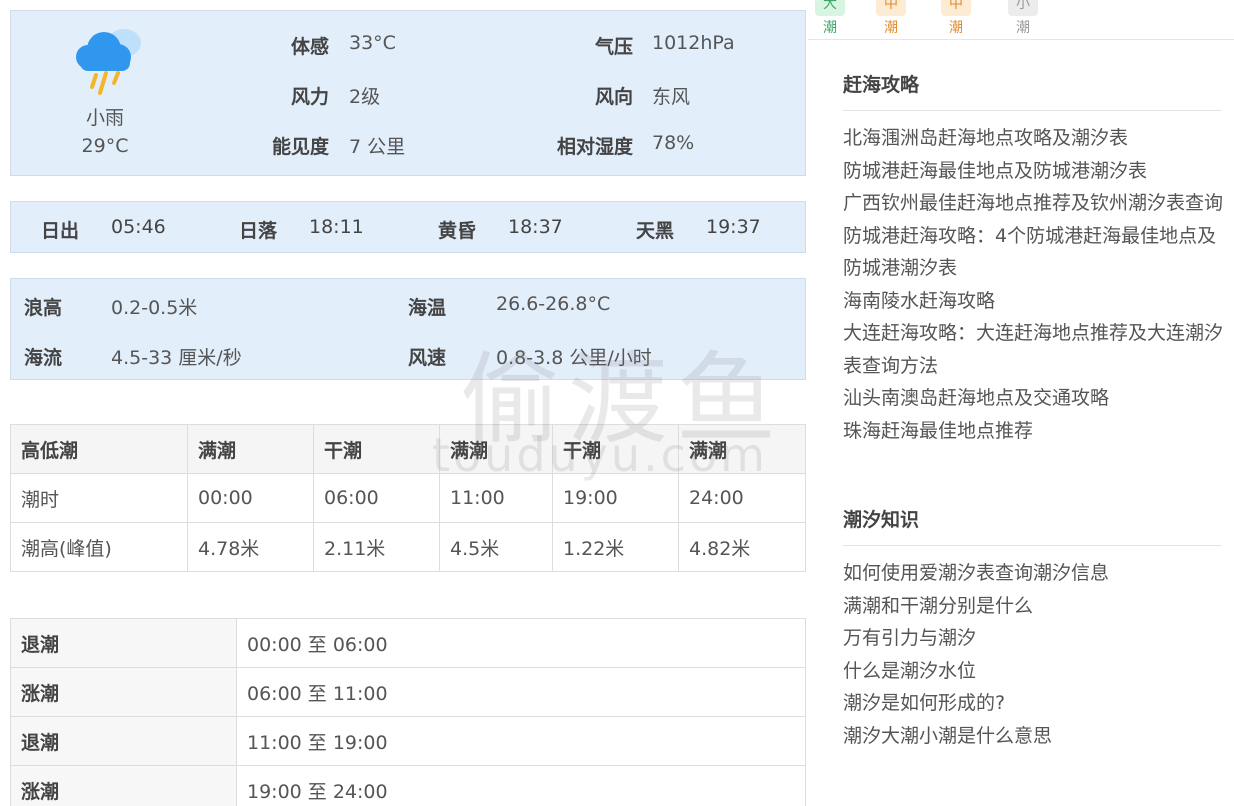 This screenshot has width=1234, height=806. What do you see at coordinates (138, 227) in the screenshot?
I see `sunrise-value: 05:46` at bounding box center [138, 227].